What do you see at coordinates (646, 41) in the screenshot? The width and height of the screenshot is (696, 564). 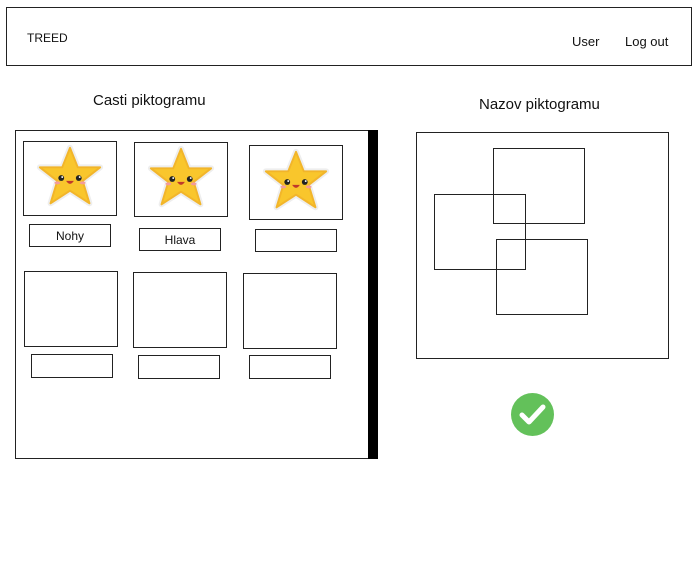 I see `logout-link: Log out` at bounding box center [646, 41].